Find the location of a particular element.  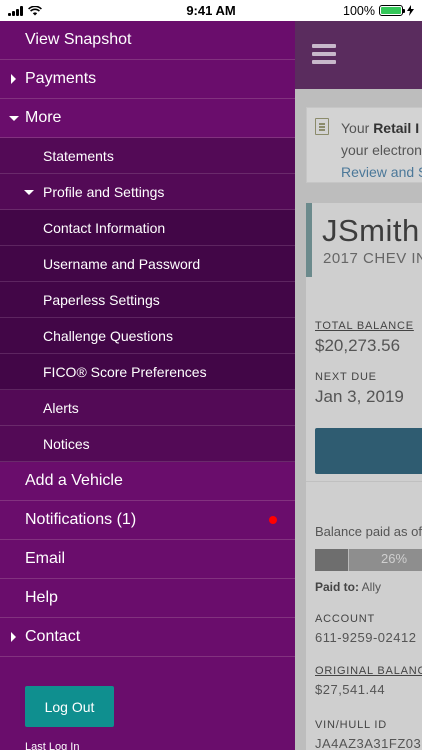

menu-item-label: Contact is located at coordinates (53, 636).